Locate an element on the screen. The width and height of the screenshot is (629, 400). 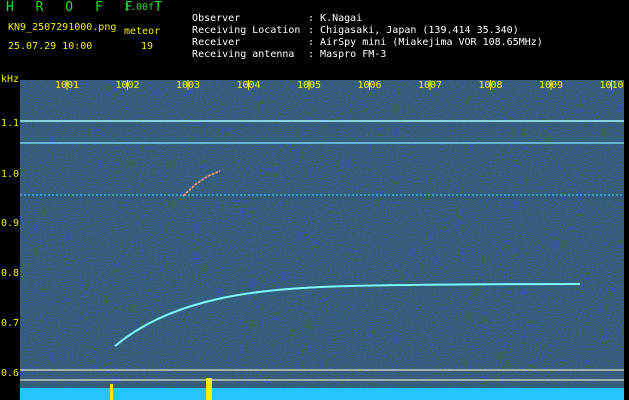
x-tick-label: 1005 is located at coordinates (309, 85).